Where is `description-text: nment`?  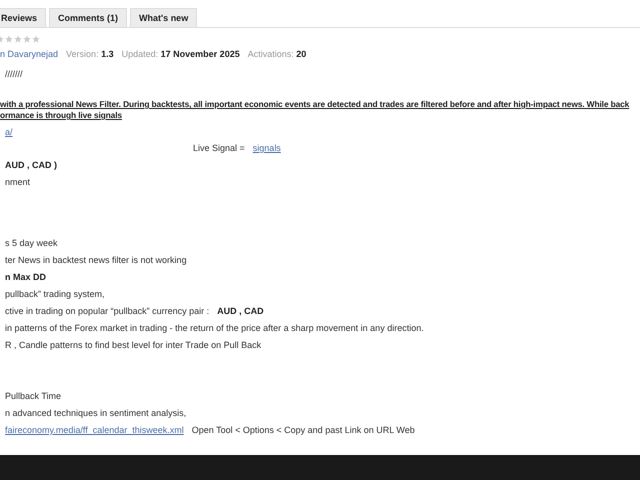
description-text: nment is located at coordinates (17, 182).